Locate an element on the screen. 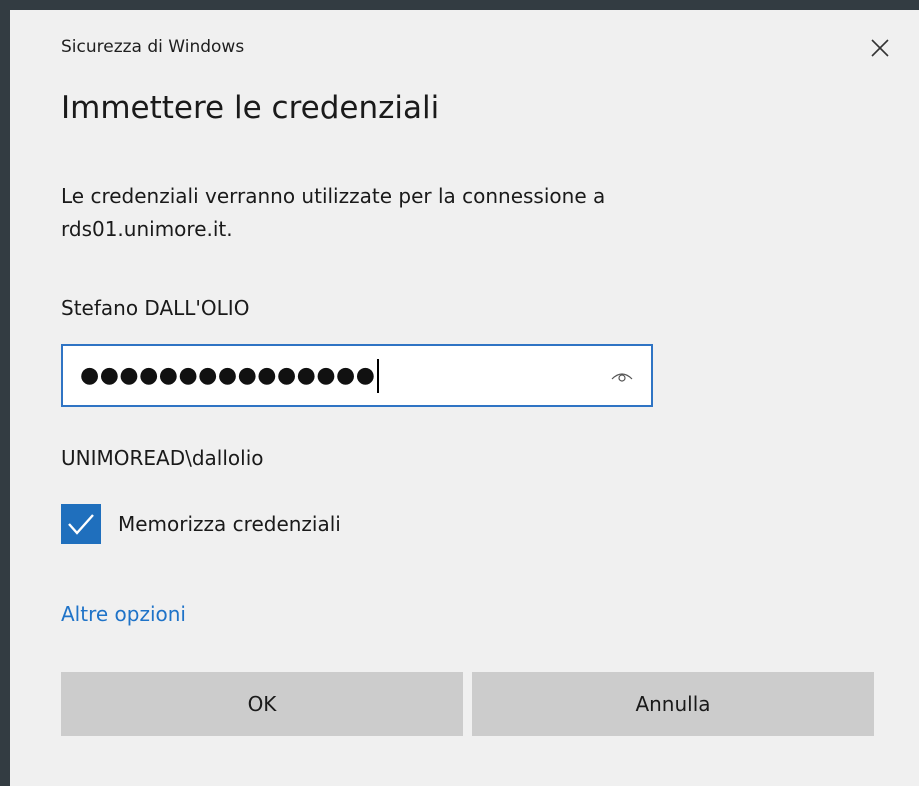 Image resolution: width=919 pixels, height=786 pixels. dialog-heading: Immettere le credenziali is located at coordinates (250, 108).